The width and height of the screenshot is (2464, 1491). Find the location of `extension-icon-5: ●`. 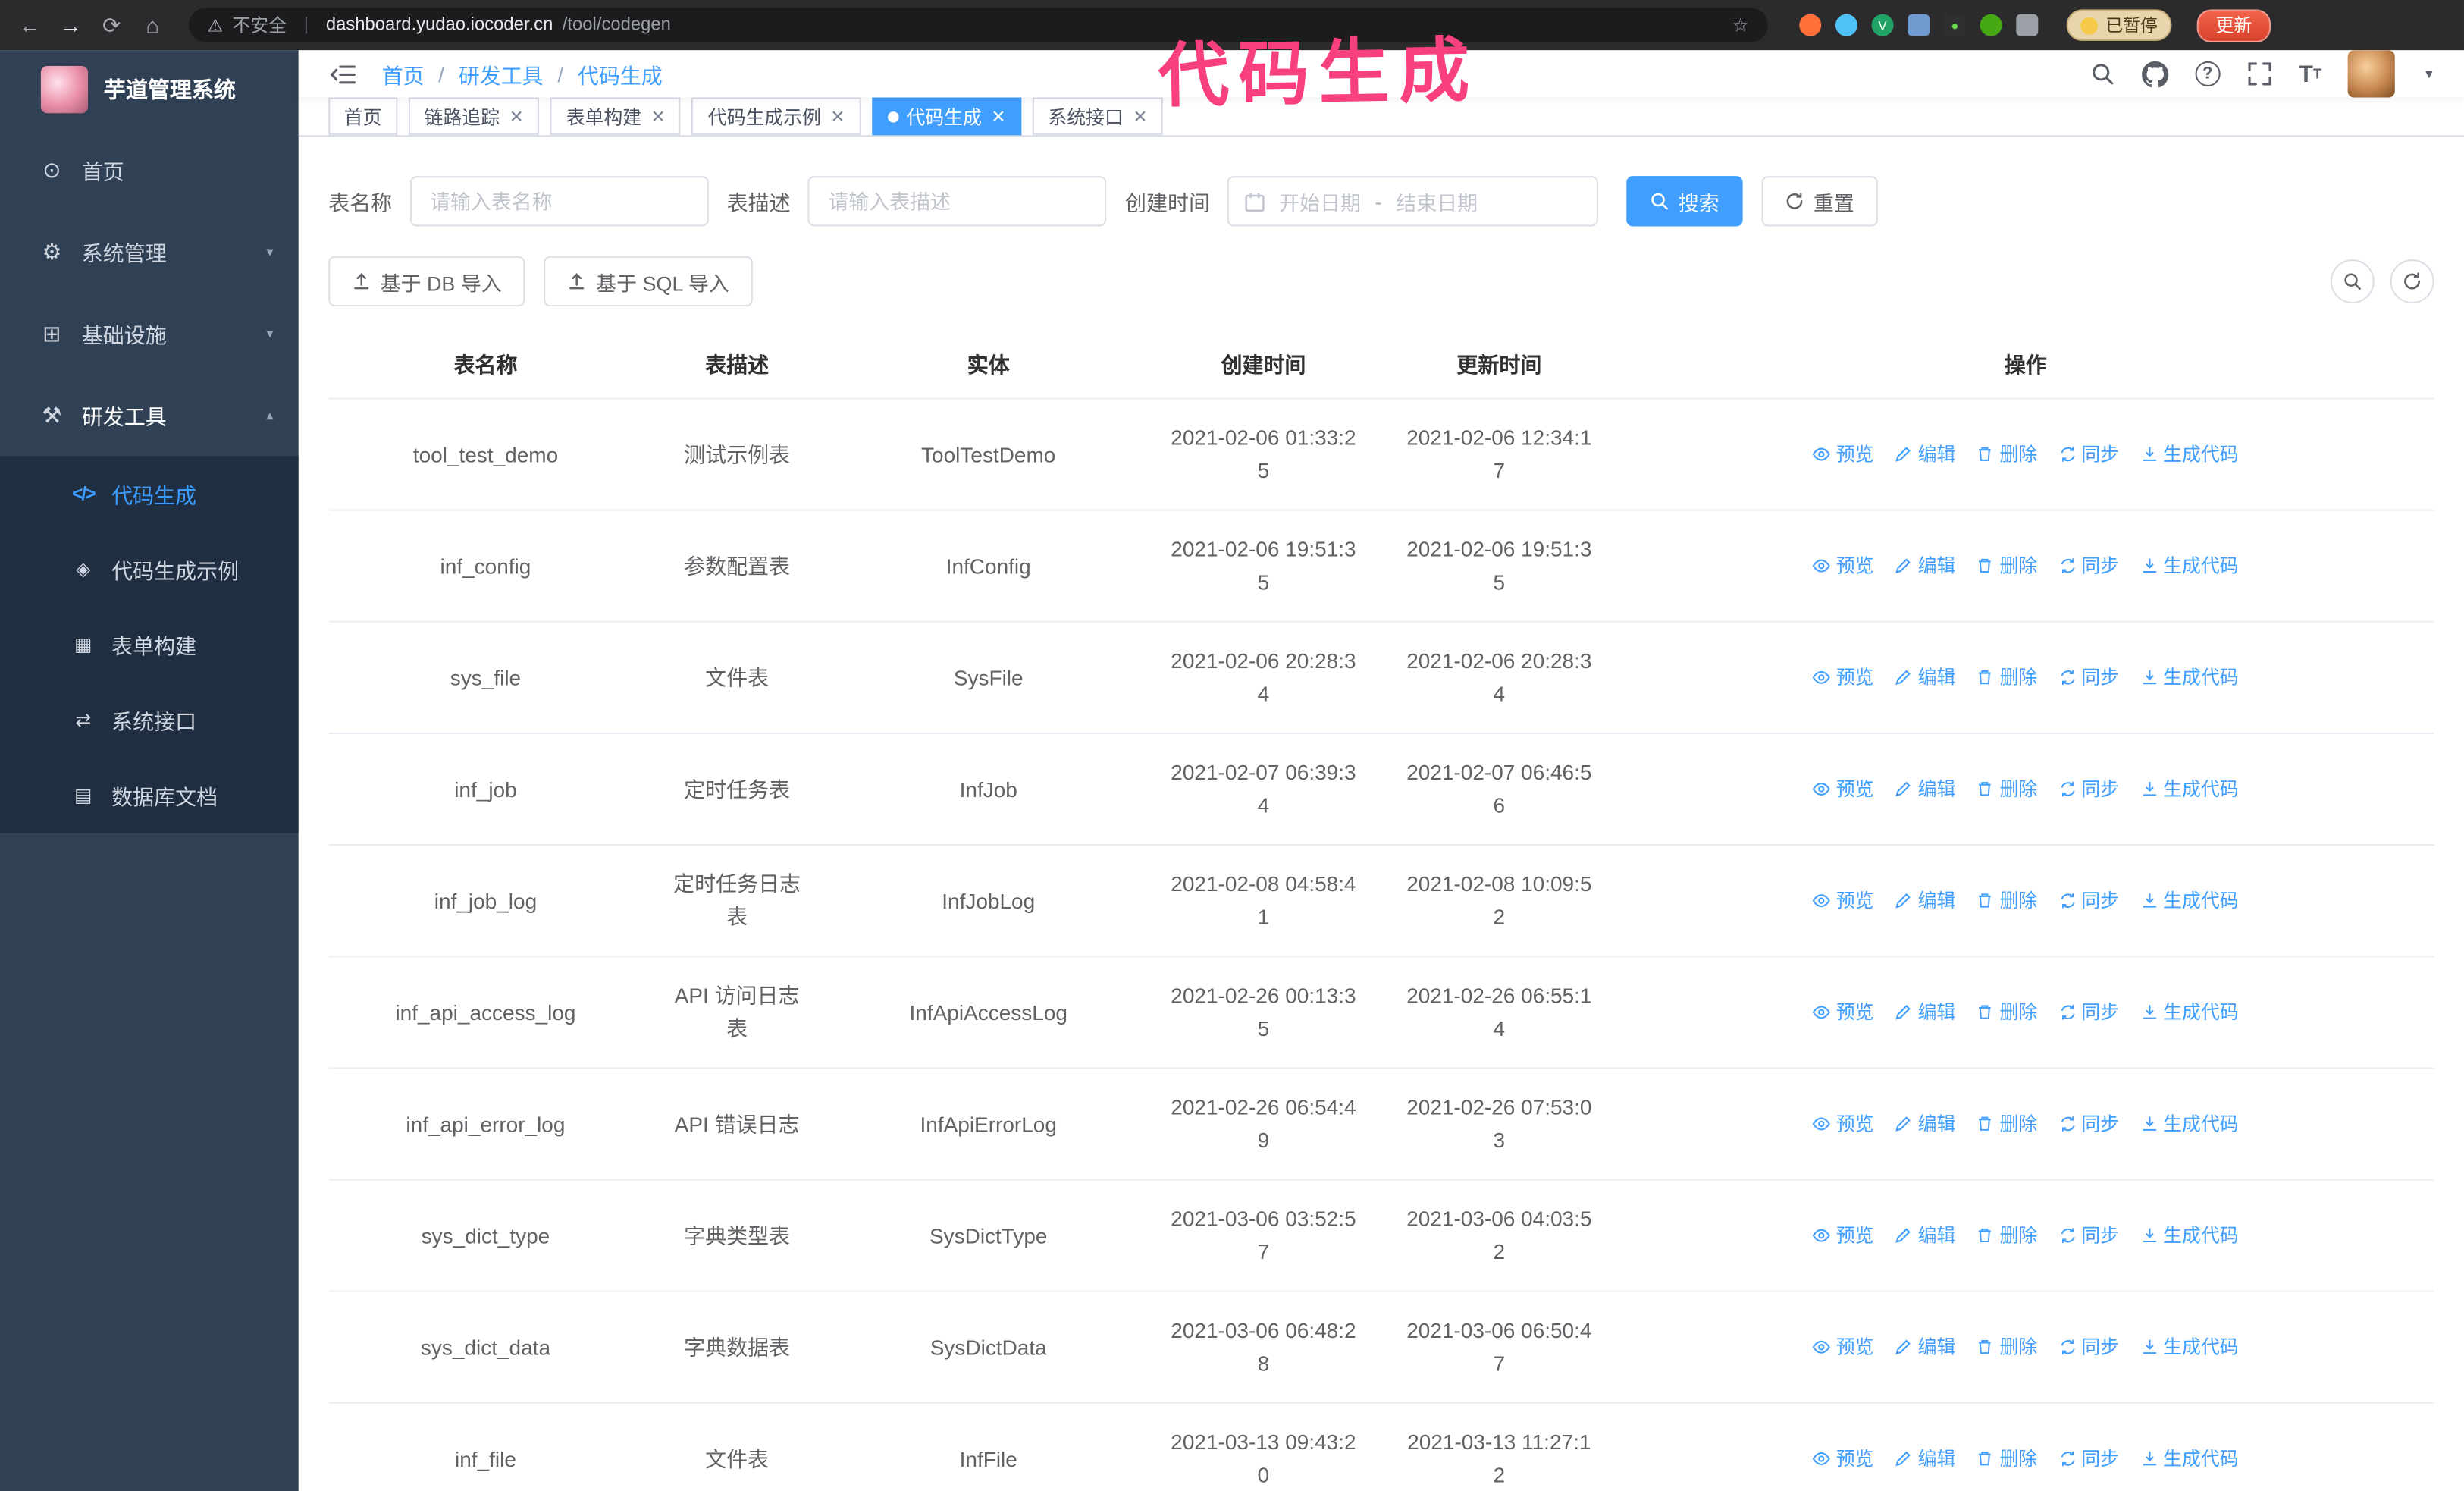

extension-icon-5: ● is located at coordinates (1955, 25).